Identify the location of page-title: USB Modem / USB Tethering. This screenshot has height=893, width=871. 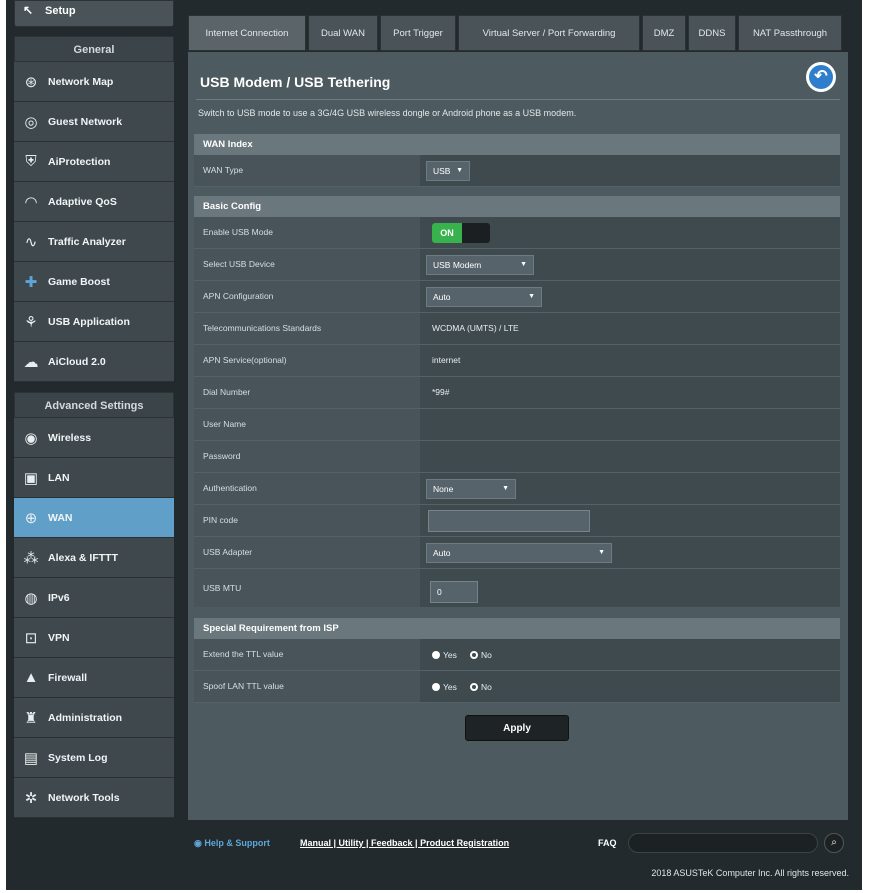
(295, 82).